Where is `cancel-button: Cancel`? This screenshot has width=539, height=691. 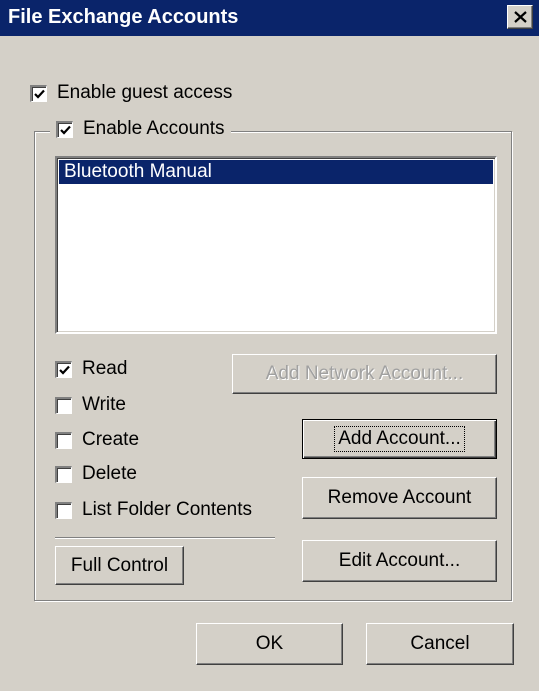 cancel-button: Cancel is located at coordinates (440, 644).